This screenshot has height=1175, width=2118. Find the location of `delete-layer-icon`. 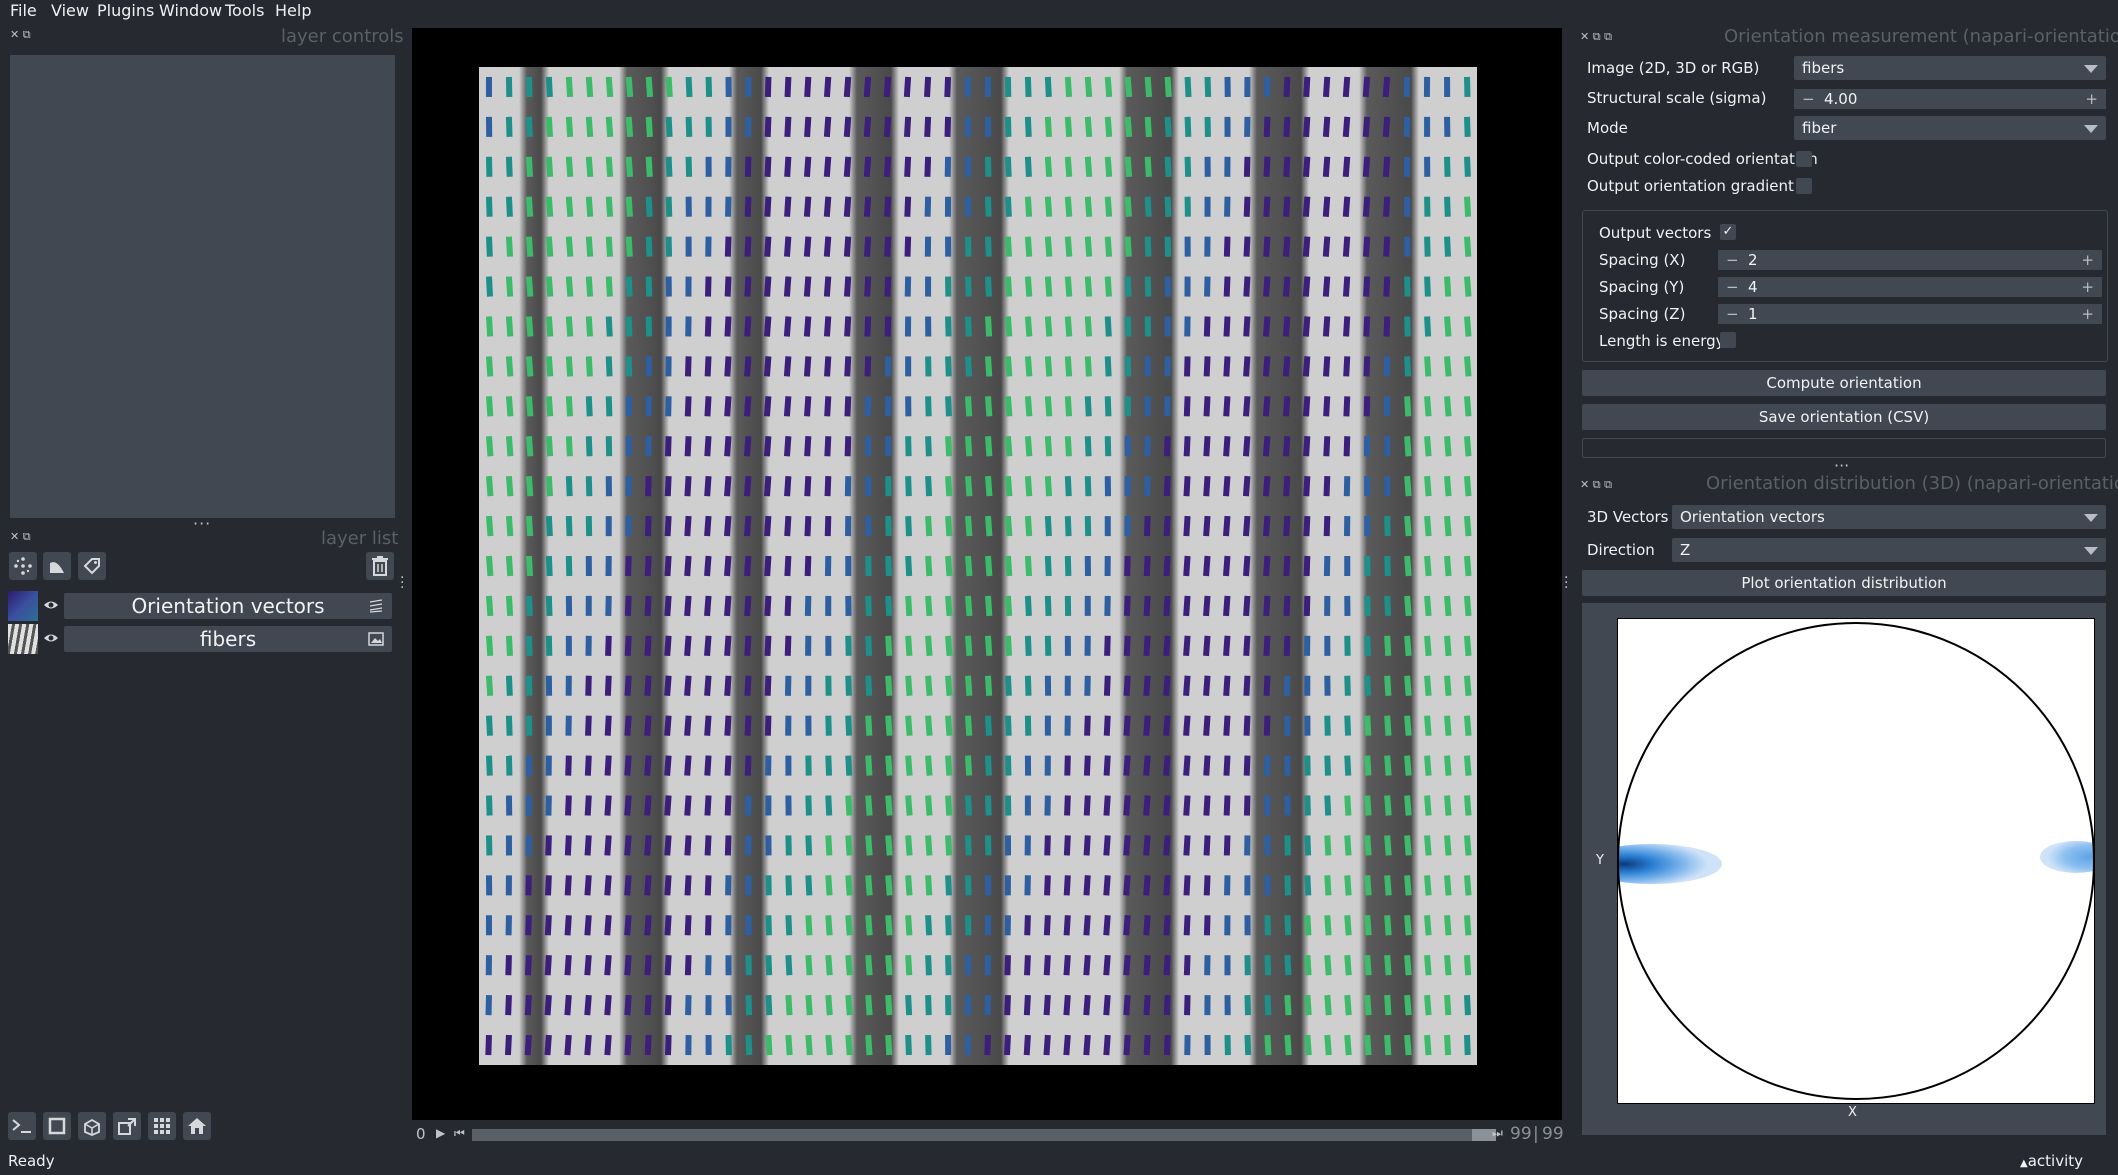

delete-layer-icon is located at coordinates (380, 566).